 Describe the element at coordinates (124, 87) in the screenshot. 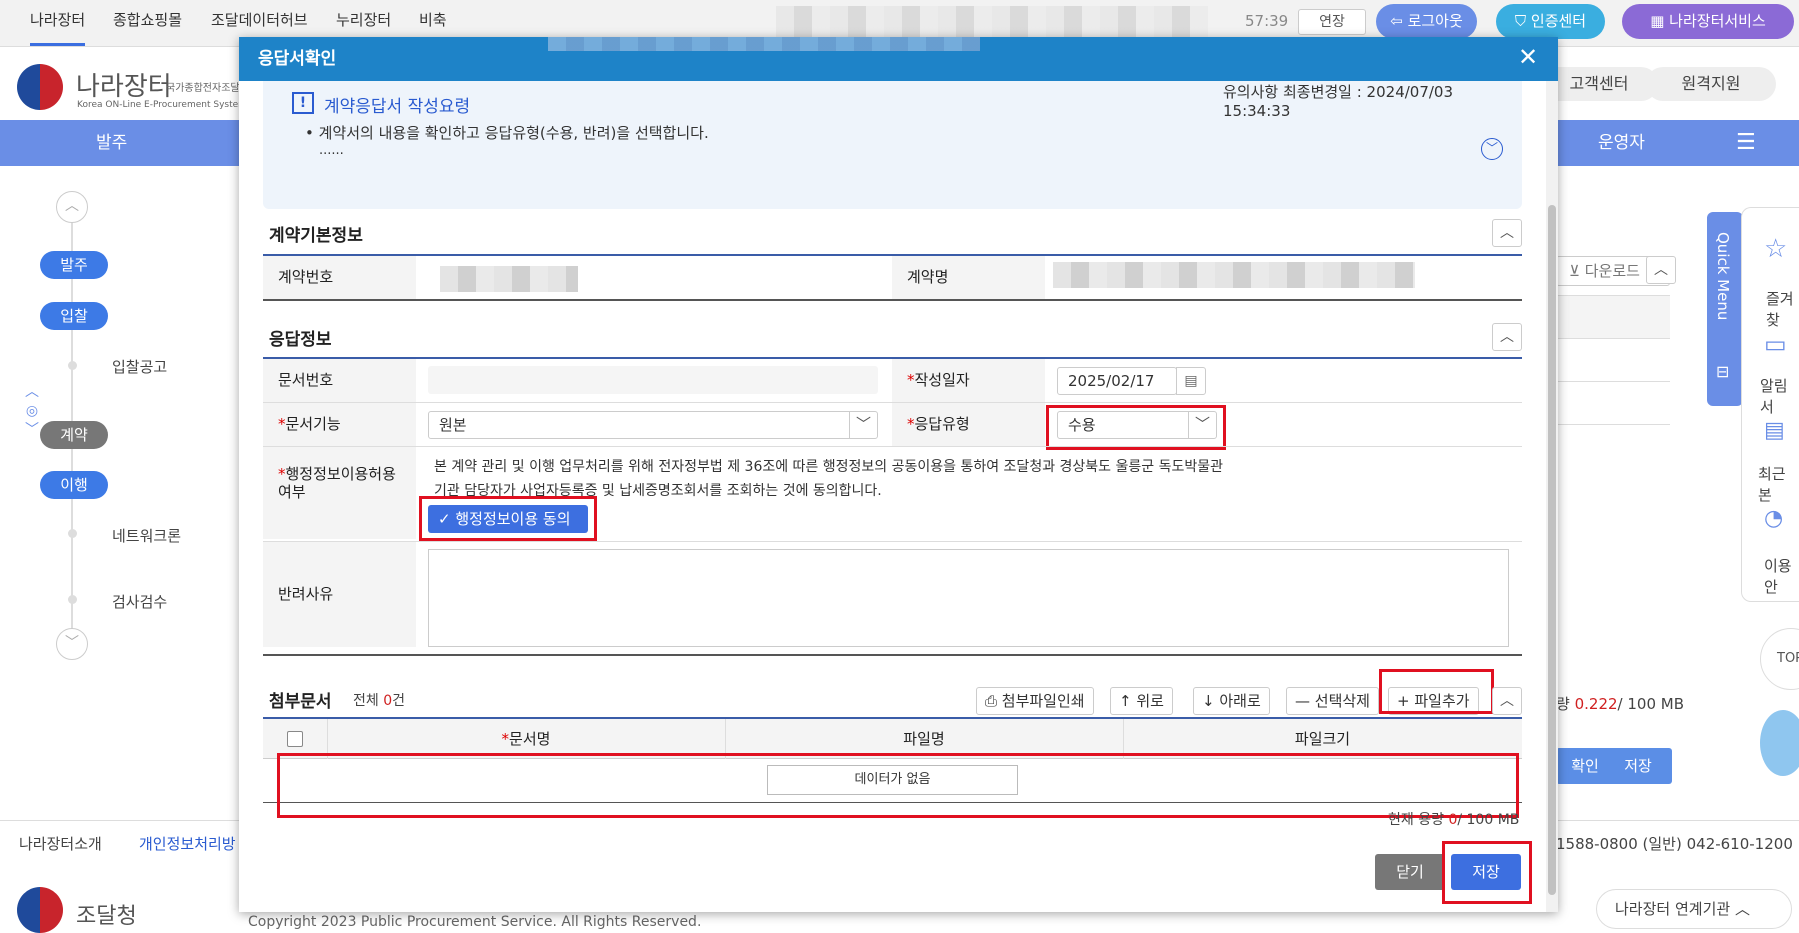

I see `logo-text: 나라장터` at that location.